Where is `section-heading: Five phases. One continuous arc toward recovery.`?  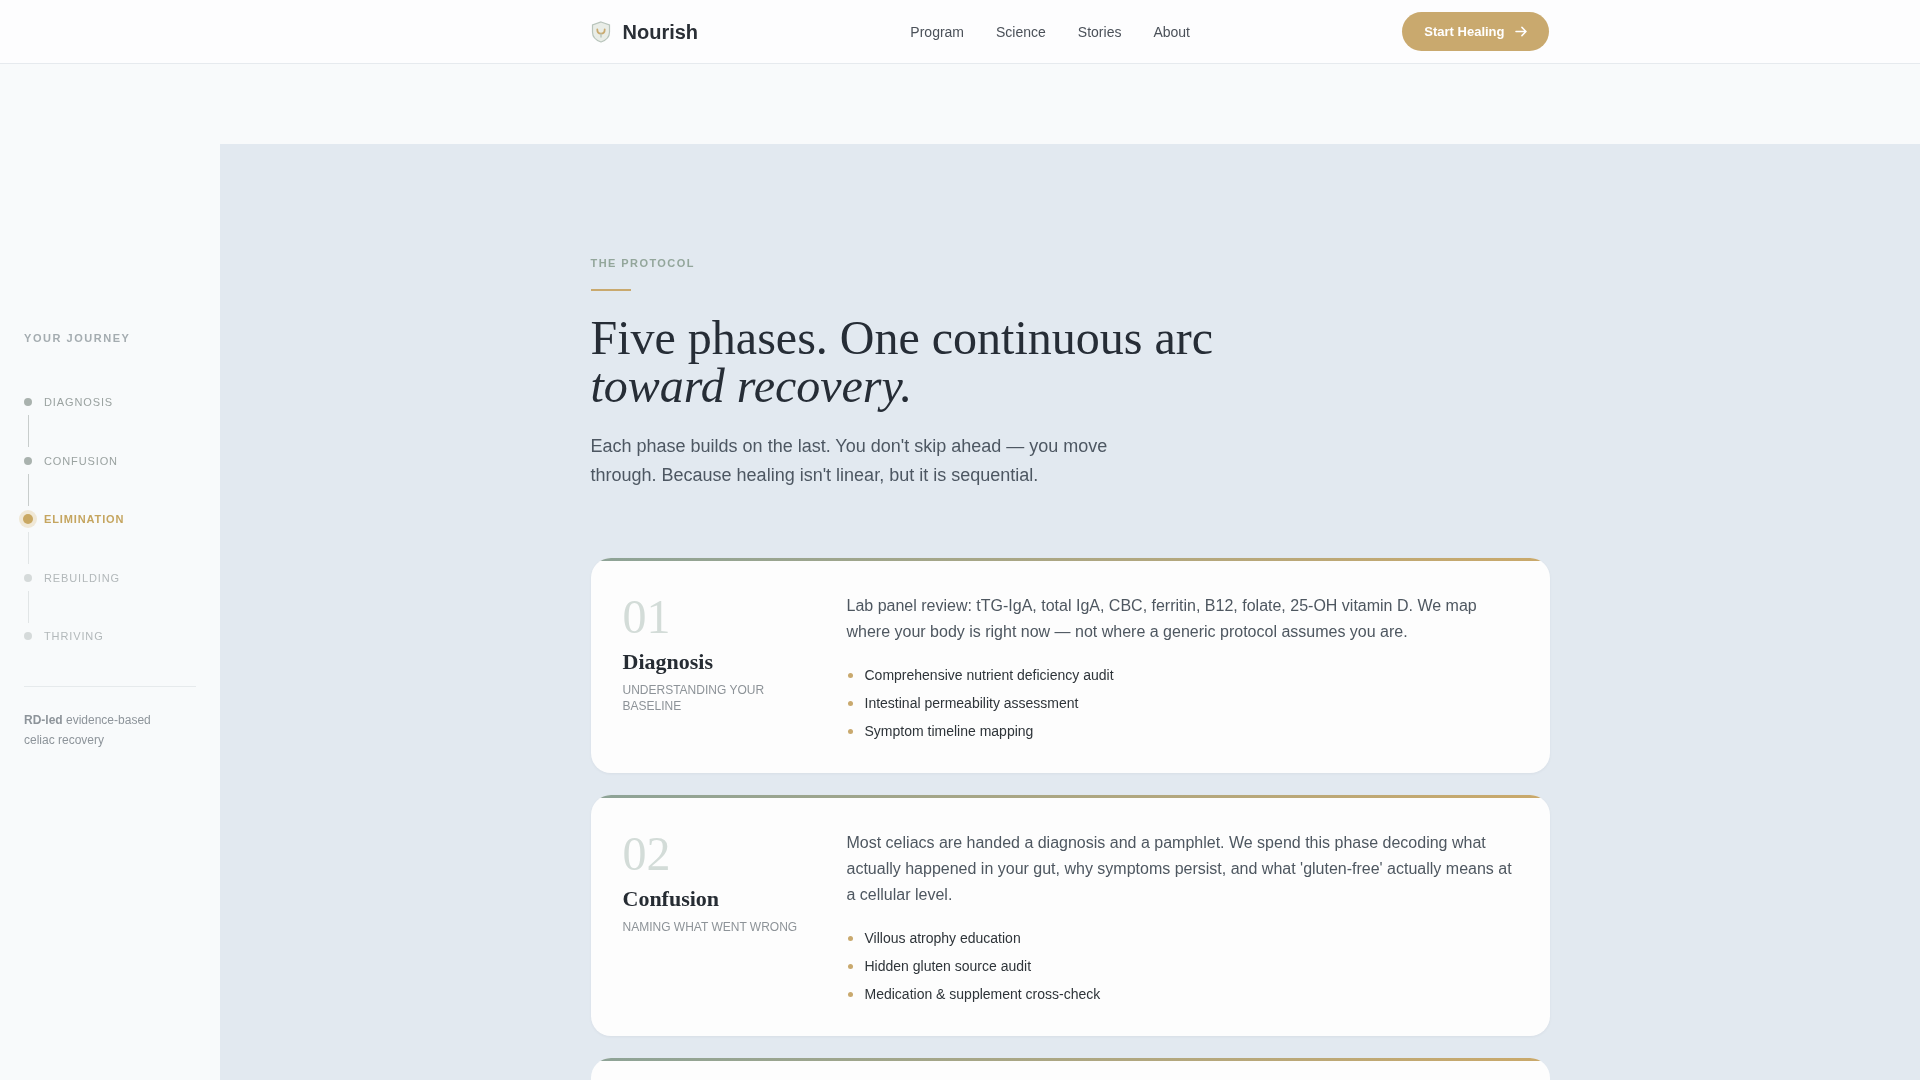
section-heading: Five phases. One continuous arc toward recovery. is located at coordinates (902, 362).